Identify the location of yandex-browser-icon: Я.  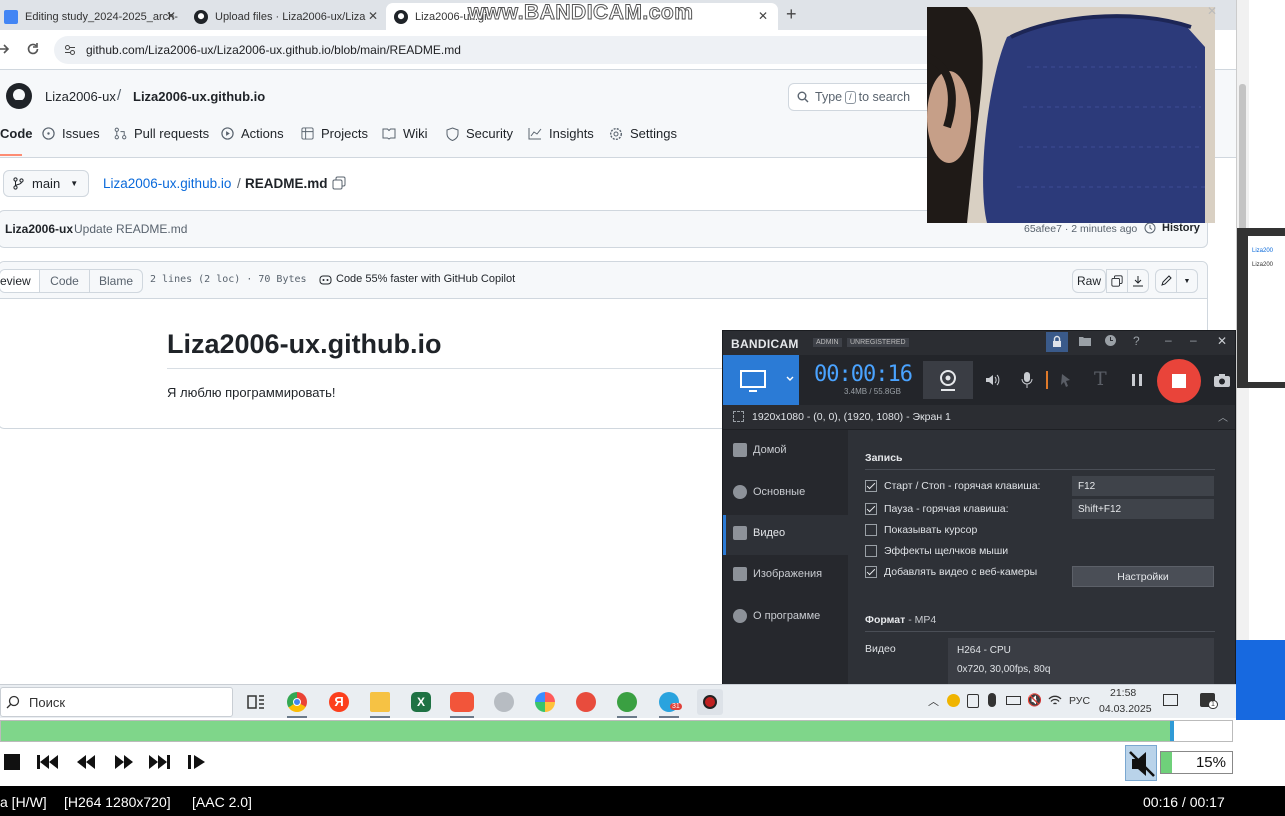
(339, 702).